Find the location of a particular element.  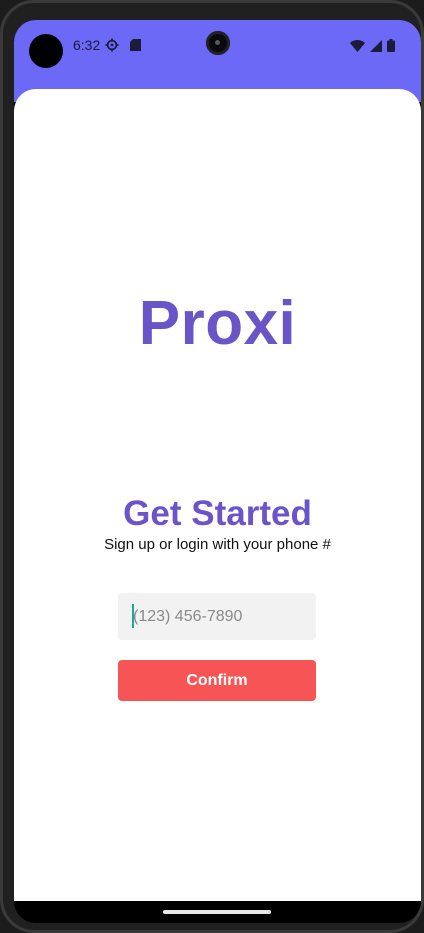

status-time: 6:32 is located at coordinates (87, 45).